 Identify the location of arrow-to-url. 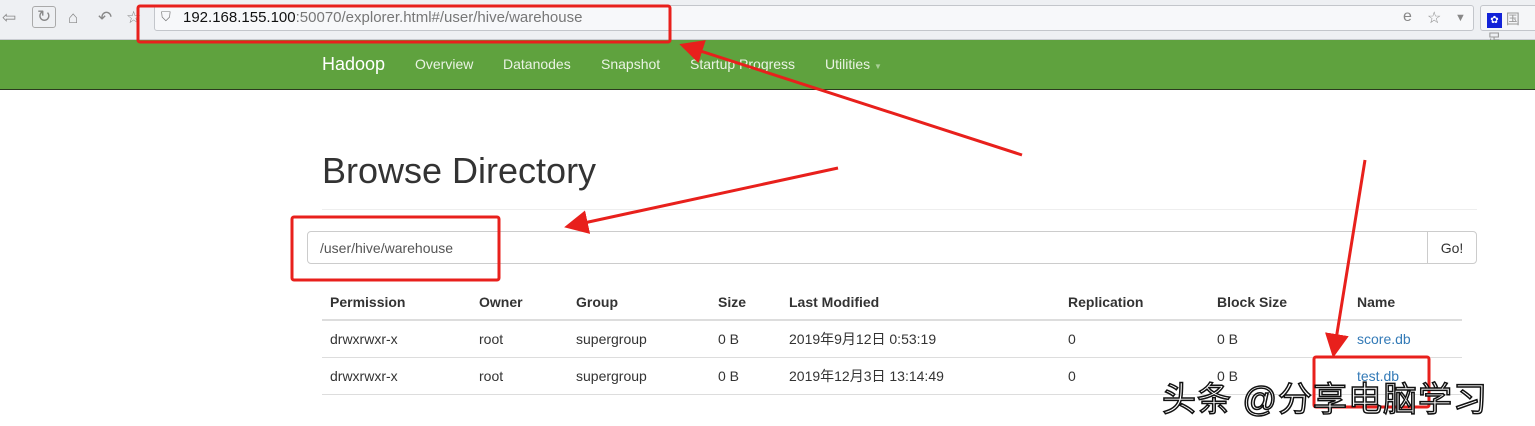
(851, 98).